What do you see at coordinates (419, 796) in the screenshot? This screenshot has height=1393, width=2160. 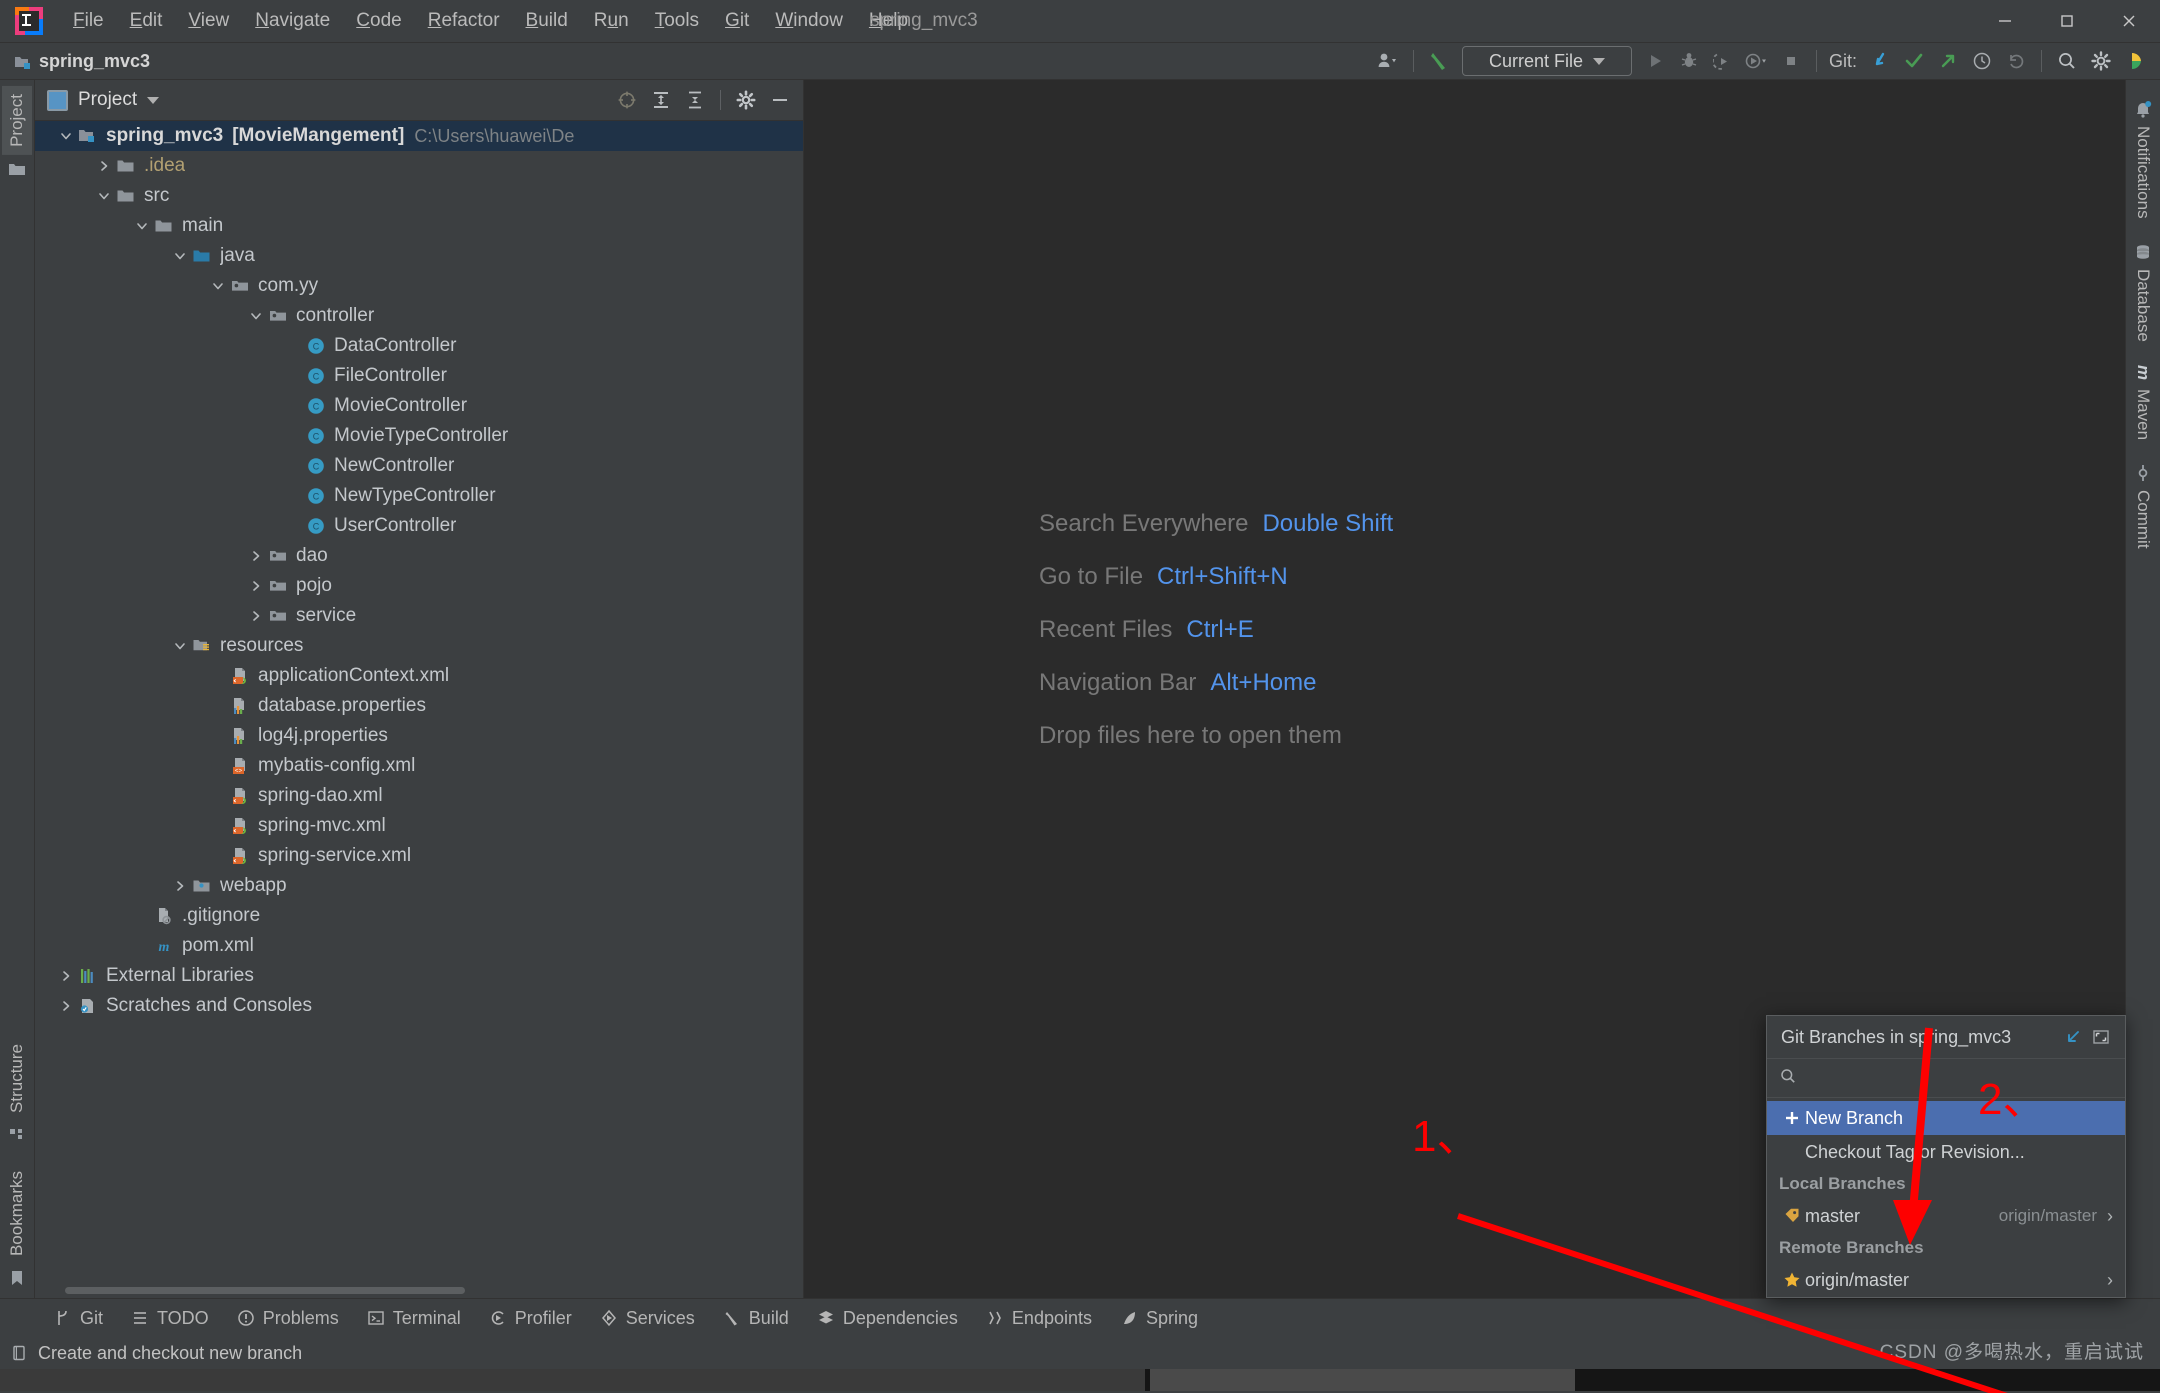 I see `tree-row: spring-dao.xml` at bounding box center [419, 796].